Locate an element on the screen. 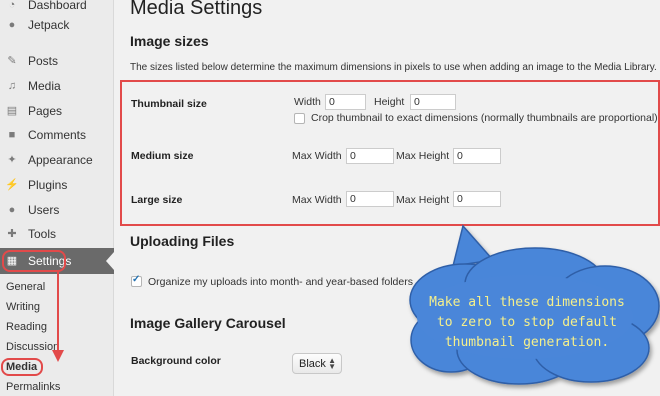 The width and height of the screenshot is (660, 396). active-menu-pointer is located at coordinates (110, 261).